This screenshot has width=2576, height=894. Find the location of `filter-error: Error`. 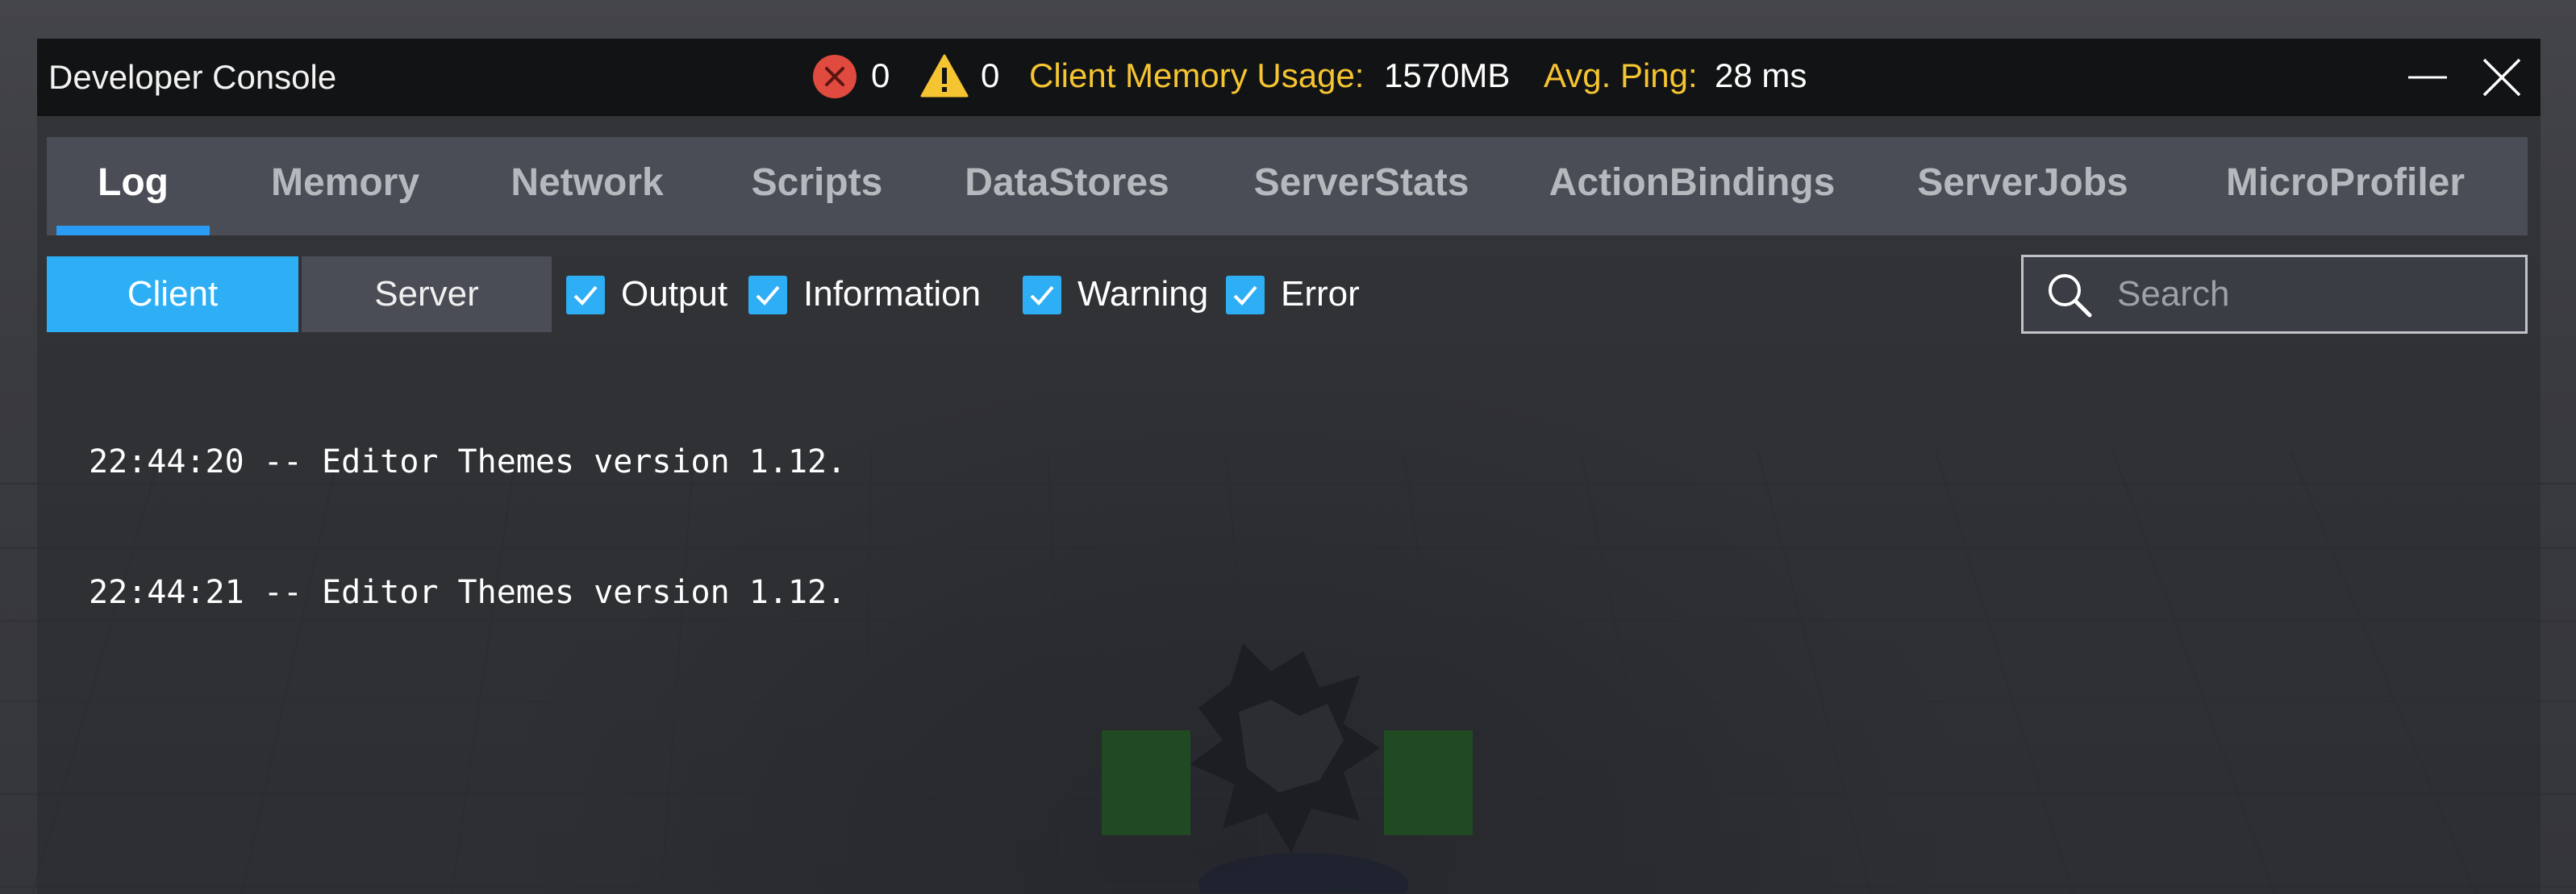

filter-error: Error is located at coordinates (1306, 295).